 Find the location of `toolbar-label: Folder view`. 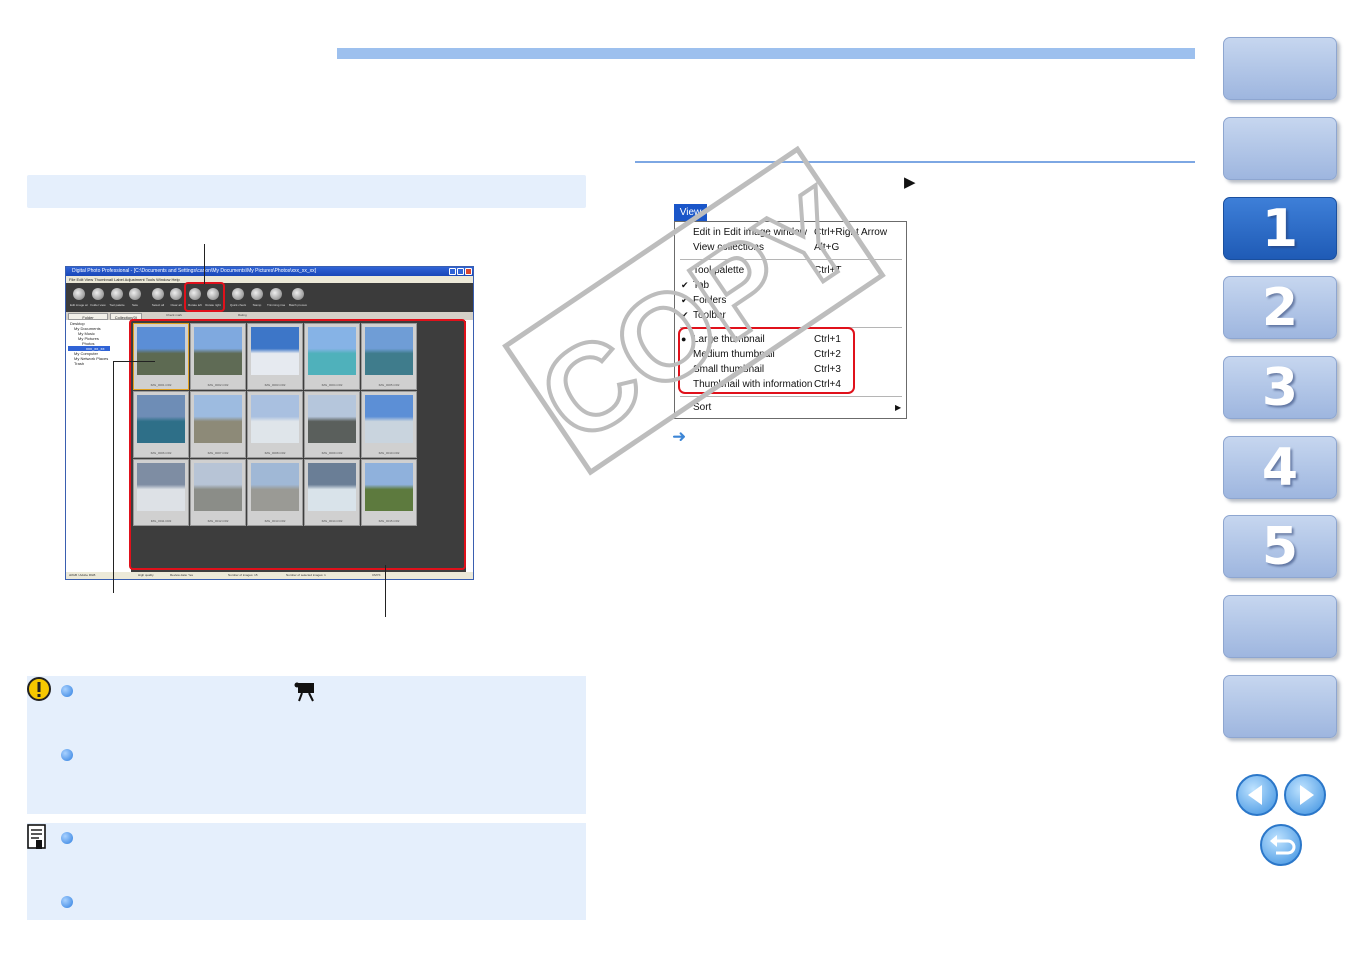

toolbar-label: Folder view is located at coordinates (98, 305).